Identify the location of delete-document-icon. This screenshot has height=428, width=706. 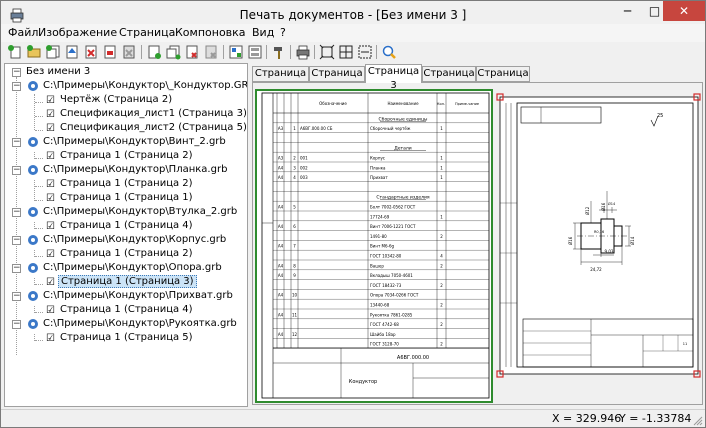
(91, 52).